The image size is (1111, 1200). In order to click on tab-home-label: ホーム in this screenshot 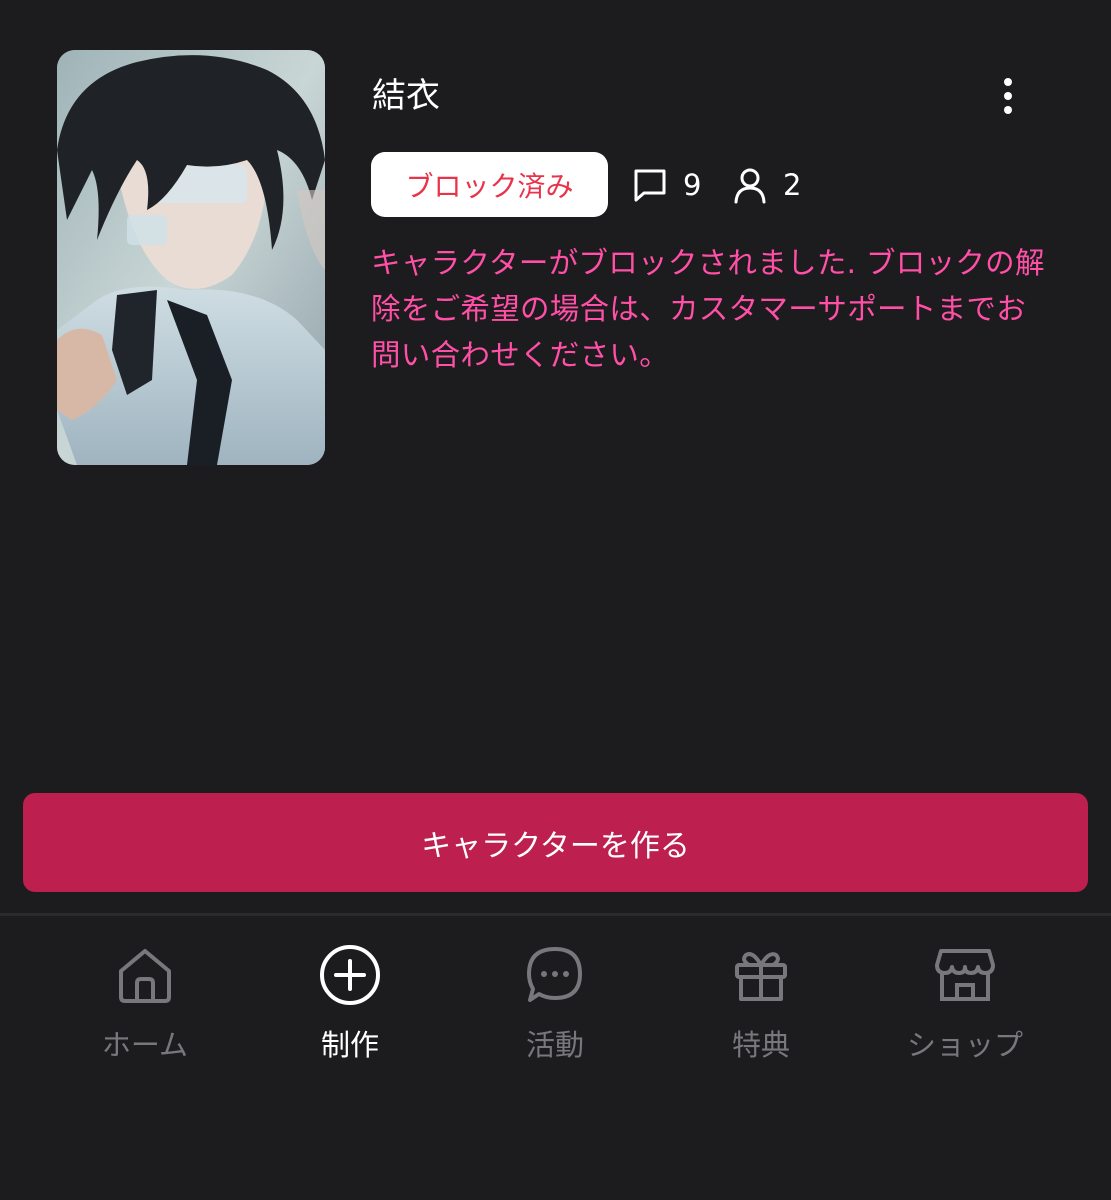, I will do `click(145, 1045)`.